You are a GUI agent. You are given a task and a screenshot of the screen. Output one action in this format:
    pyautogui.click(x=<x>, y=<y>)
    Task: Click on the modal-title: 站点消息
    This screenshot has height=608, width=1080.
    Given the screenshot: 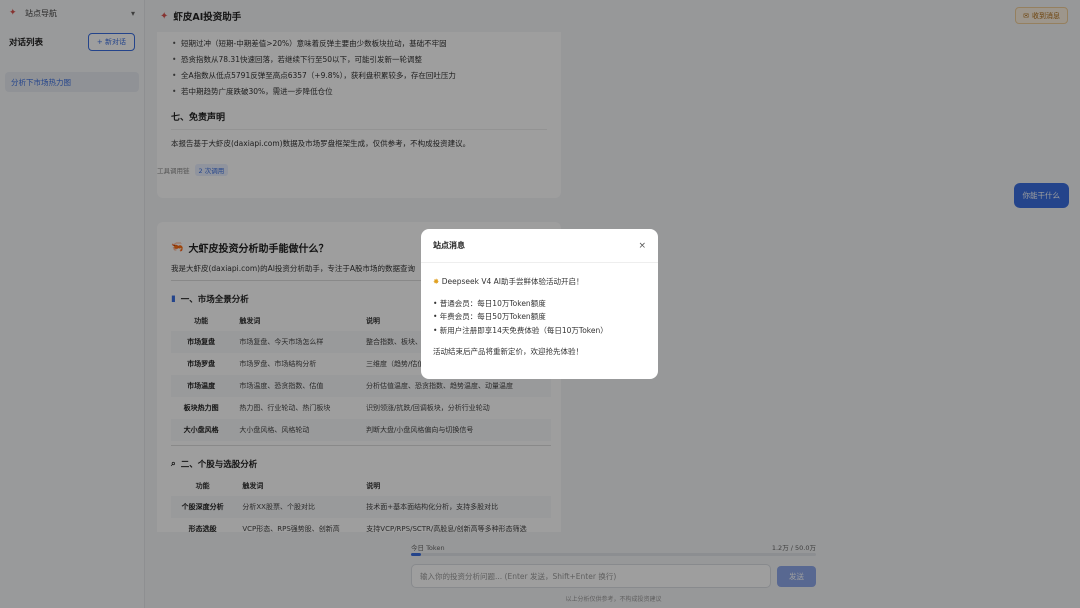 What is the action you would take?
    pyautogui.click(x=449, y=245)
    